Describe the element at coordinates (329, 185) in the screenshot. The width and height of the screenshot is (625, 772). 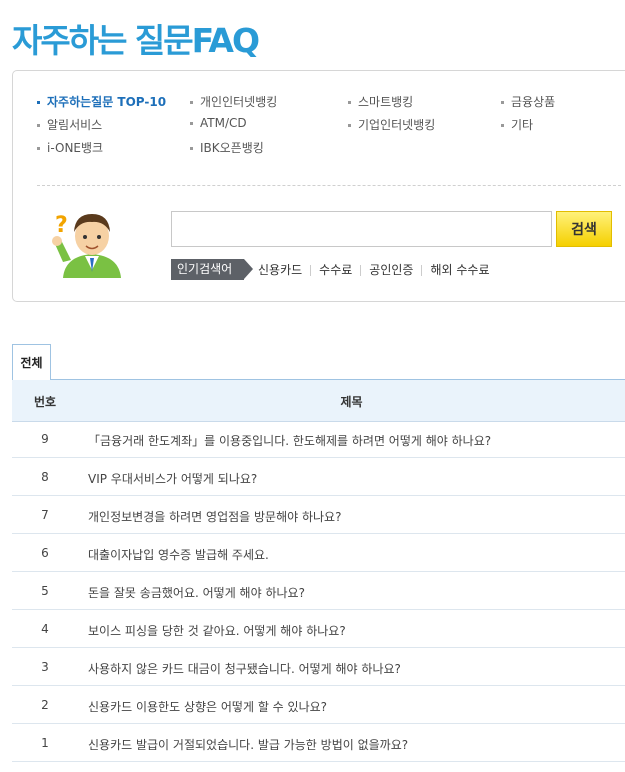
I see `divider` at that location.